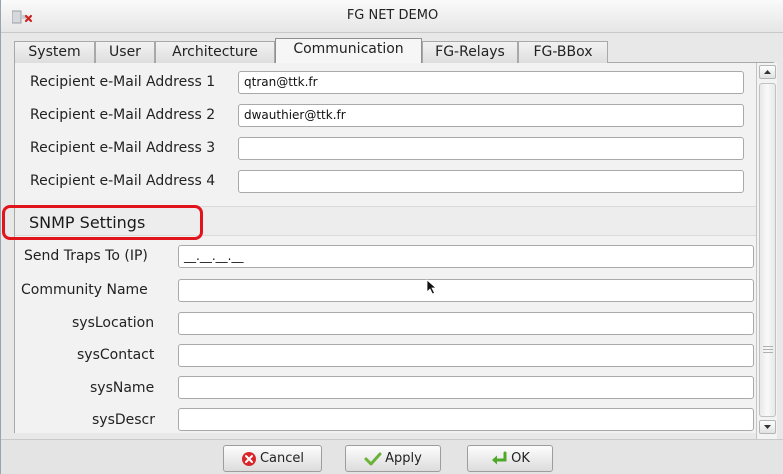 Image resolution: width=783 pixels, height=474 pixels. I want to click on sysdescr-input, so click(466, 419).